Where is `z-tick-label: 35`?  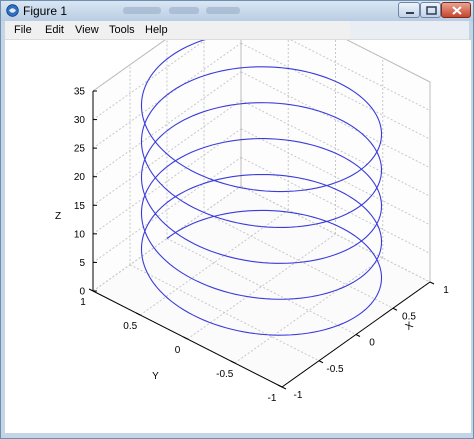 z-tick-label: 35 is located at coordinates (80, 92).